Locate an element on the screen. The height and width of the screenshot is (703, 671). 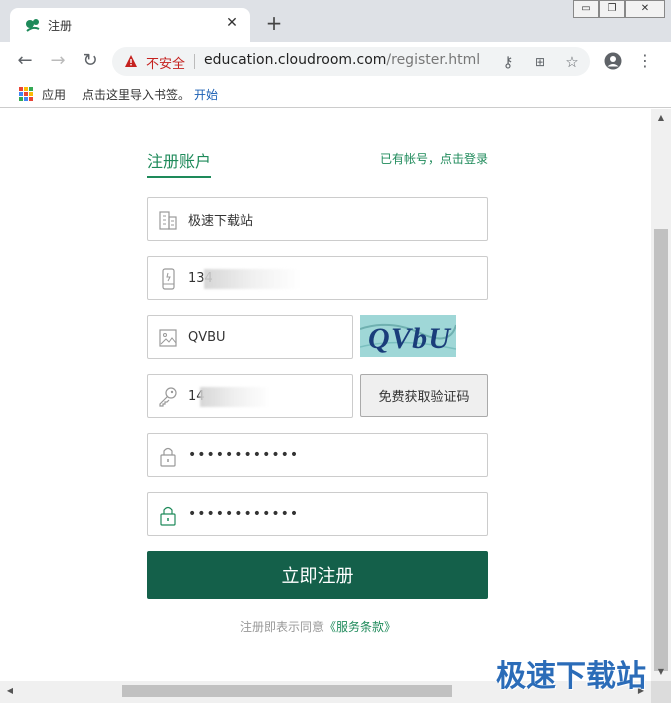
url-path: /register.html is located at coordinates (433, 60).